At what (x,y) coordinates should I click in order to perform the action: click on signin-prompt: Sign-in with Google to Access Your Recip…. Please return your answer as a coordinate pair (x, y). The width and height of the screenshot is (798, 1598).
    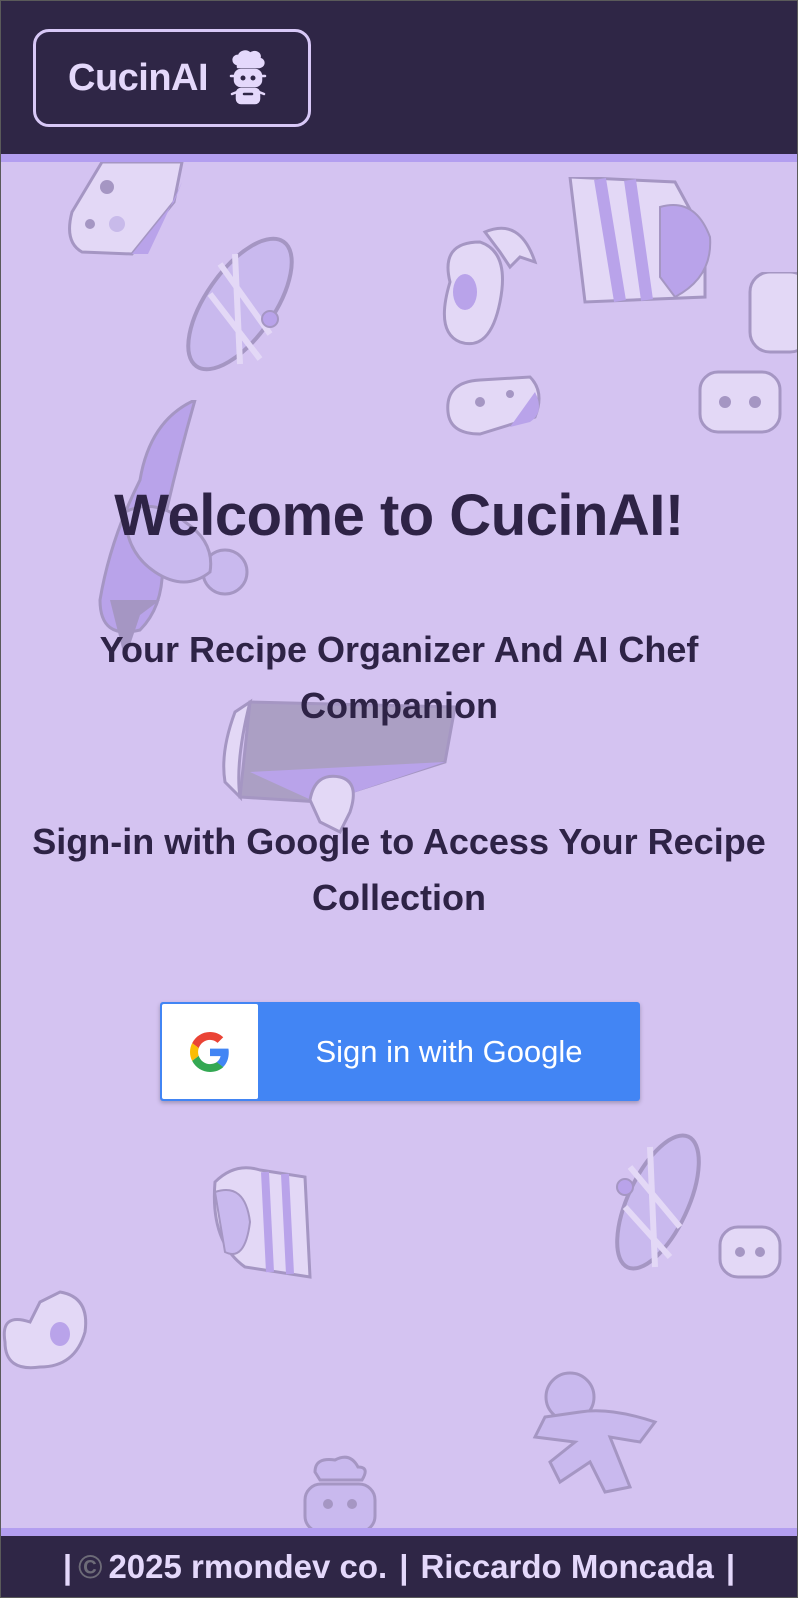
    Looking at the image, I should click on (399, 869).